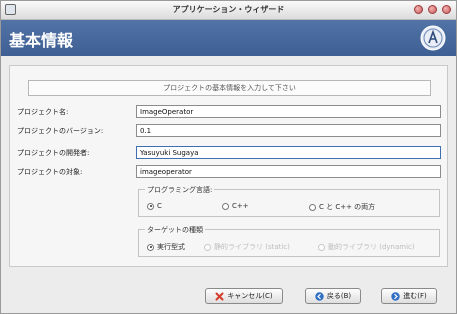  What do you see at coordinates (371, 247) in the screenshot?
I see `target-option-label: 動的ライブラリ (dynamic)` at bounding box center [371, 247].